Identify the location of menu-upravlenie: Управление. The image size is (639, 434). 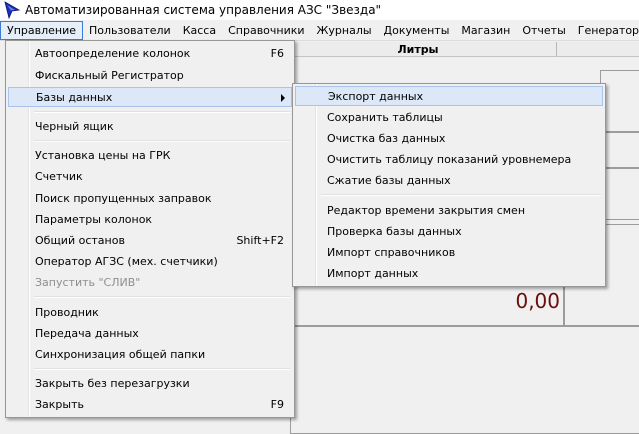
(42, 30).